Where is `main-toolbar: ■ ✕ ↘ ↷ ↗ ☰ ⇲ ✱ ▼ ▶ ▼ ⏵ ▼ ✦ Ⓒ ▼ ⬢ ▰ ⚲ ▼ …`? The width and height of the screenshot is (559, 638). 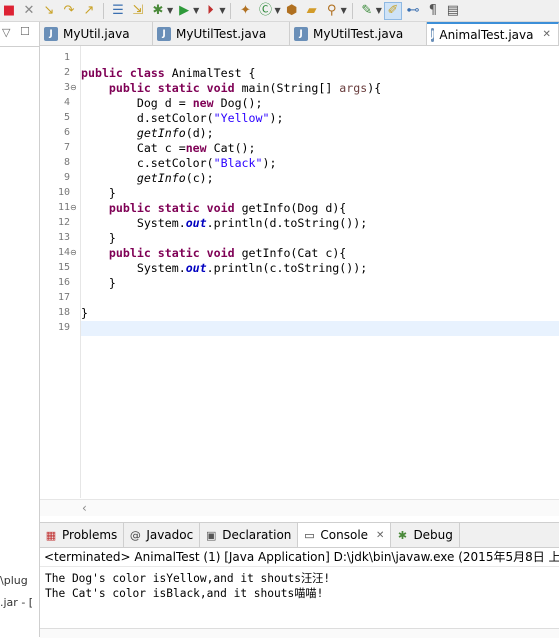
main-toolbar: ■ ✕ ↘ ↷ ↗ ☰ ⇲ ✱ ▼ ▶ ▼ ⏵ ▼ ✦ Ⓒ ▼ ⬢ ▰ ⚲ ▼ … is located at coordinates (279, 11).